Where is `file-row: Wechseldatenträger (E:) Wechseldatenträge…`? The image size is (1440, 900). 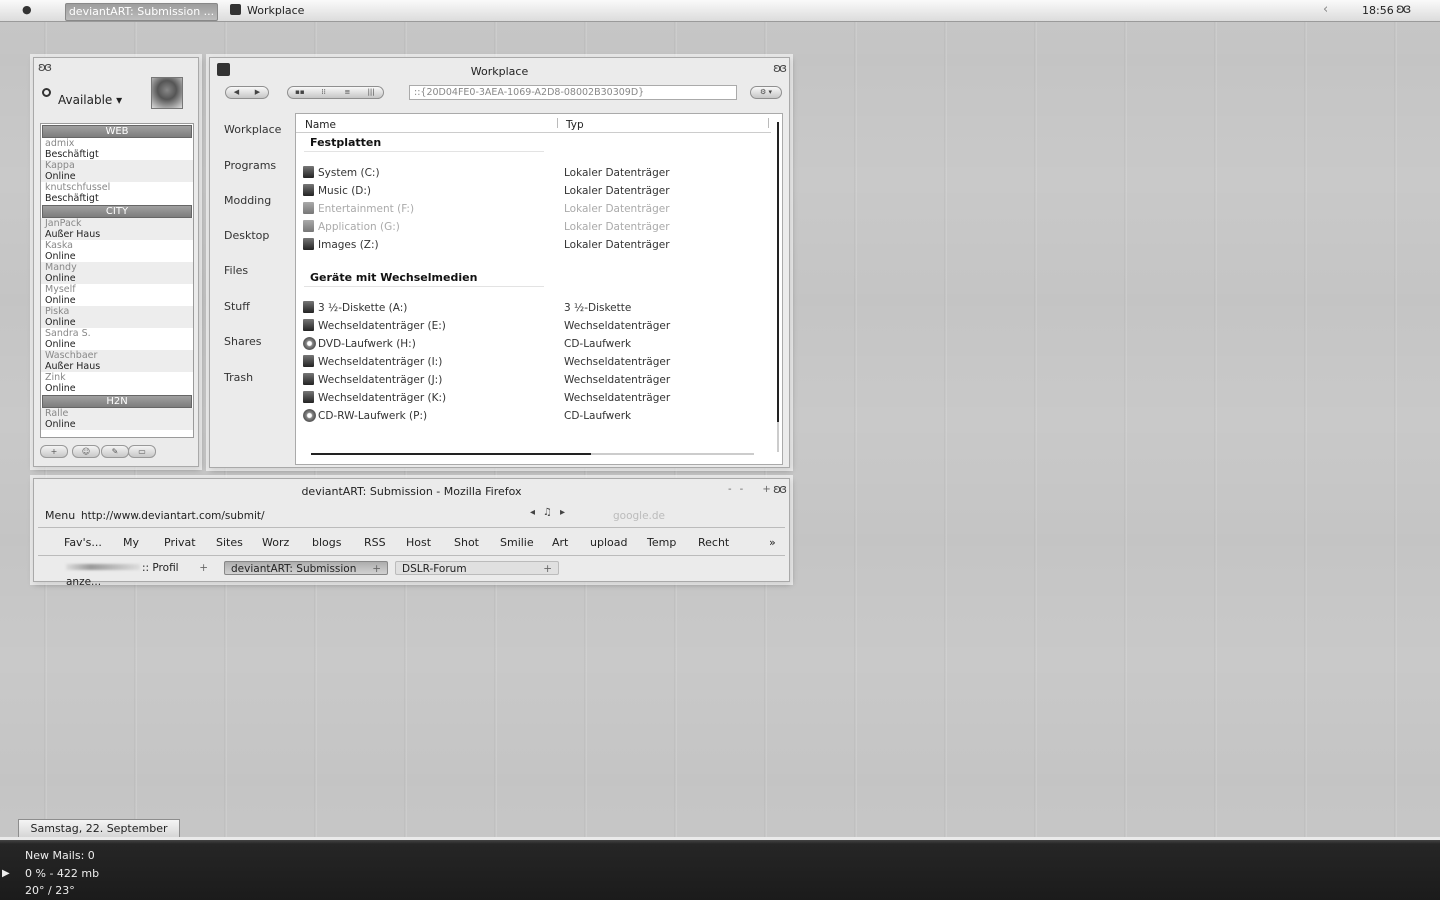
file-row: Wechseldatenträger (E:) Wechseldatenträge… is located at coordinates (533, 326).